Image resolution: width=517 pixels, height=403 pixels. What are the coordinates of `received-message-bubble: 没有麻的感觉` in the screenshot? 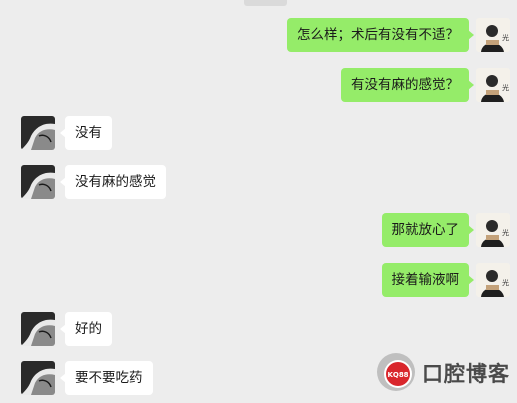 It's located at (113, 182).